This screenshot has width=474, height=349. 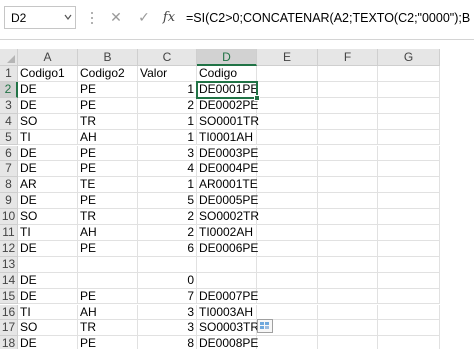 What do you see at coordinates (348, 280) in the screenshot?
I see `cell-f14` at bounding box center [348, 280].